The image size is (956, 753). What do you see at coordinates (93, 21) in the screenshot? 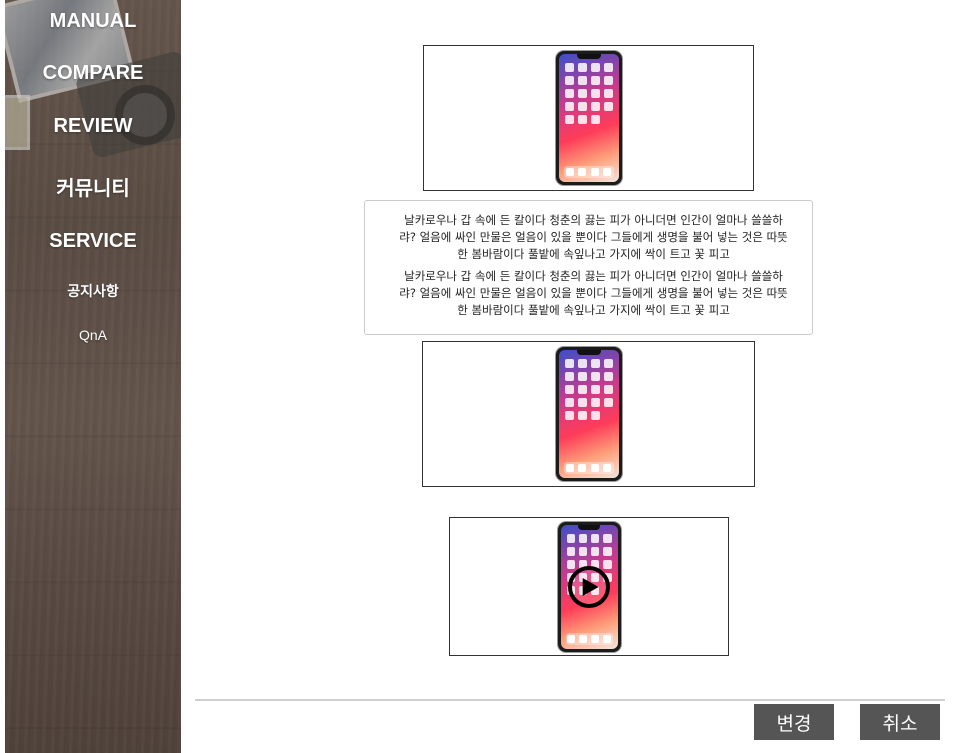
I see `sidebar-item-manual: MANUAL` at bounding box center [93, 21].